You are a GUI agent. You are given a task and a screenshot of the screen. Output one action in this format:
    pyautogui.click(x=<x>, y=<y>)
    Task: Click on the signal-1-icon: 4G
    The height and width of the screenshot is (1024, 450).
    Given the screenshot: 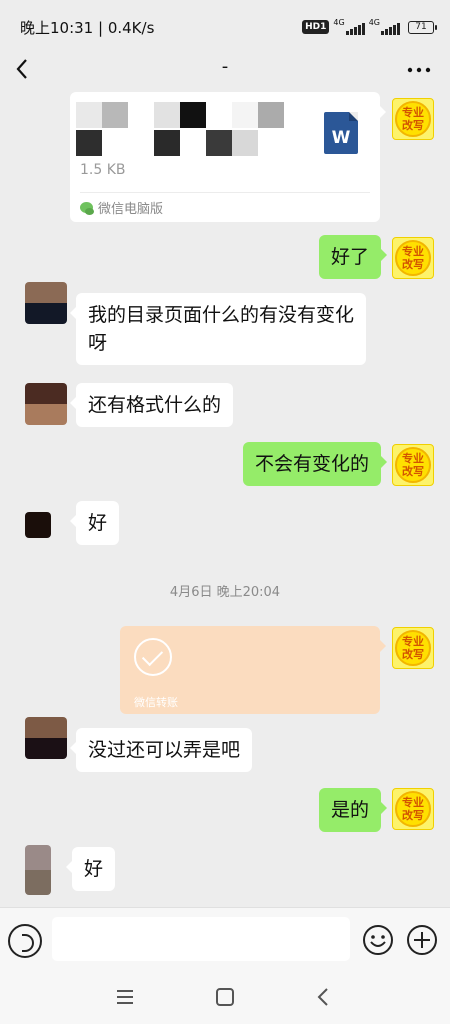 What is the action you would take?
    pyautogui.click(x=349, y=26)
    